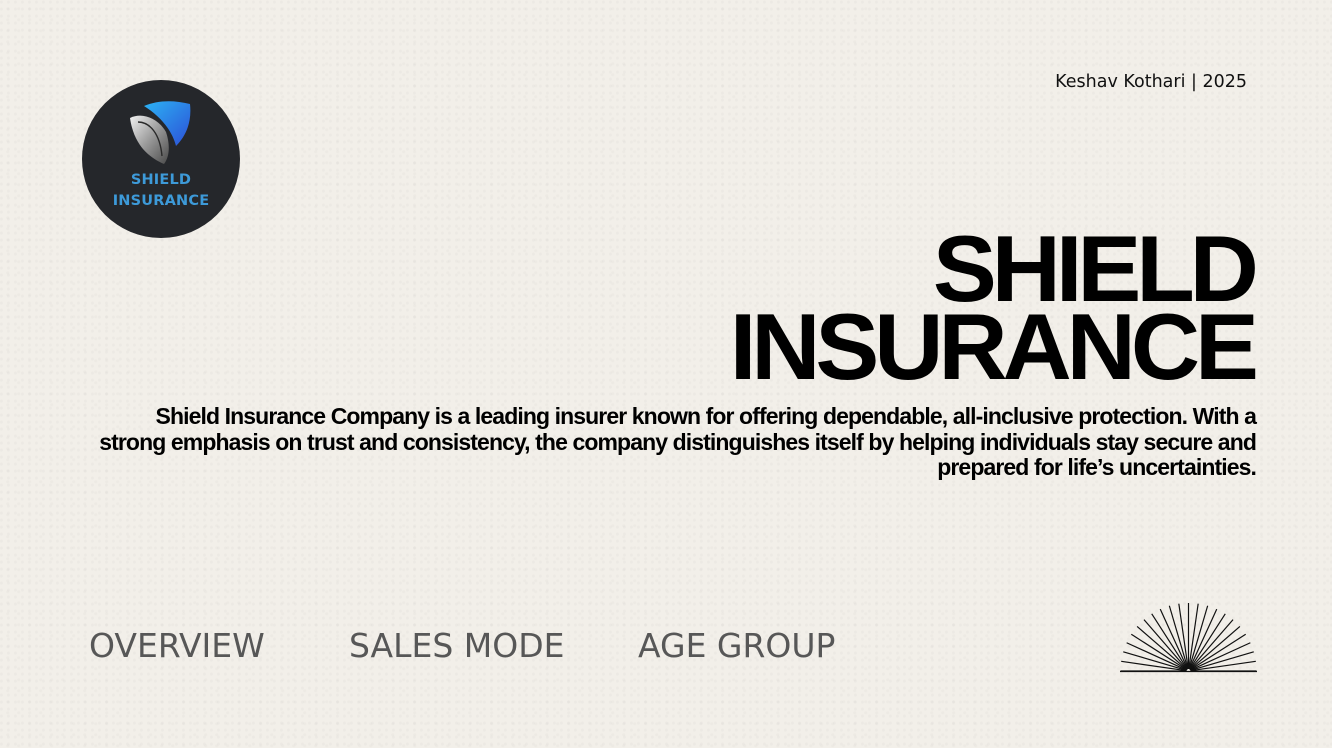 The image size is (1332, 748). Describe the element at coordinates (736, 645) in the screenshot. I see `nav-age-group: AGE GROUP` at that location.